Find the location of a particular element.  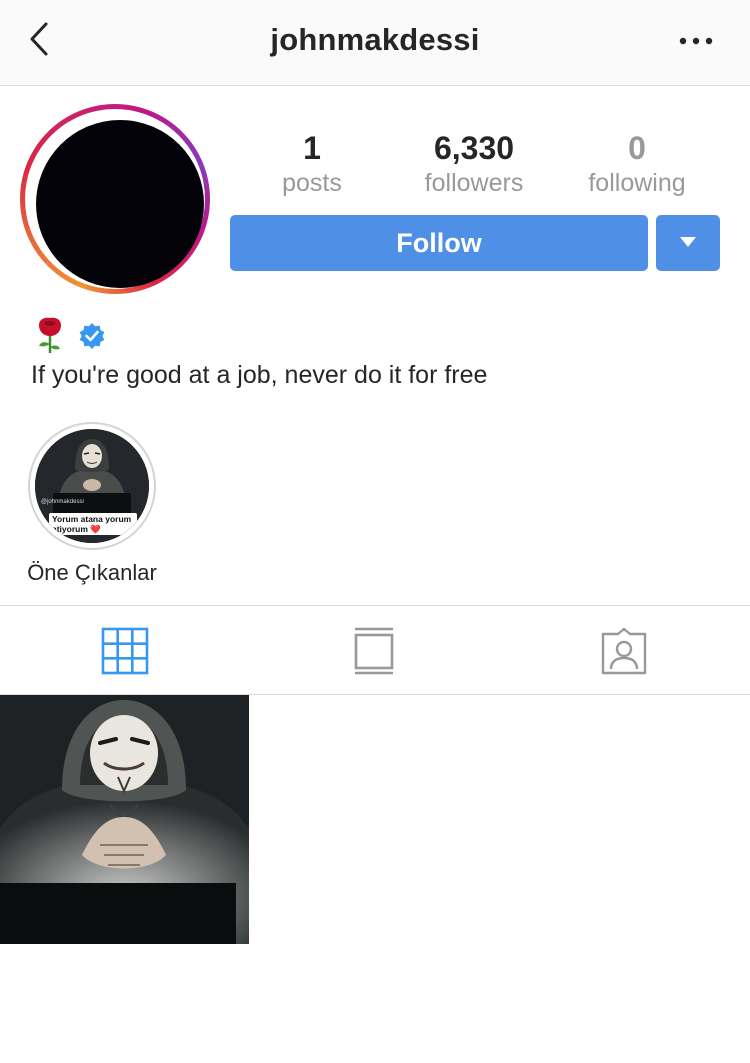

stat-followers: 6,330 followers is located at coordinates (474, 163).